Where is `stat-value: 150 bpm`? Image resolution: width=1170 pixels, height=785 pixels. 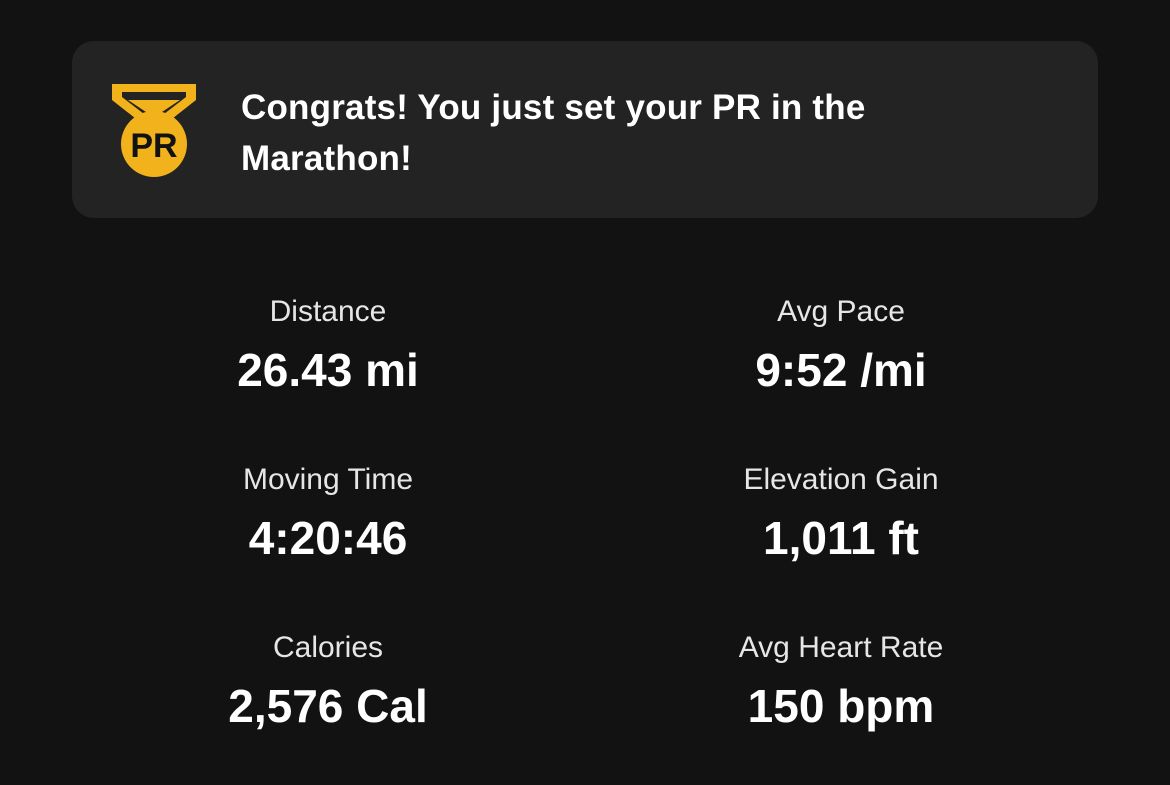
stat-value: 150 bpm is located at coordinates (841, 706).